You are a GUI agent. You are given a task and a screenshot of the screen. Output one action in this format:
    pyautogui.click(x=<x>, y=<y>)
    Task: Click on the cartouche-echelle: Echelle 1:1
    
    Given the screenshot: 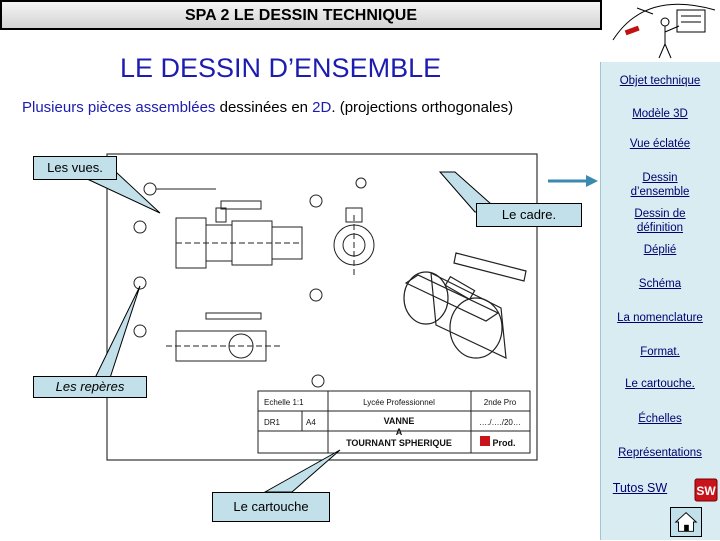 What is the action you would take?
    pyautogui.click(x=284, y=402)
    